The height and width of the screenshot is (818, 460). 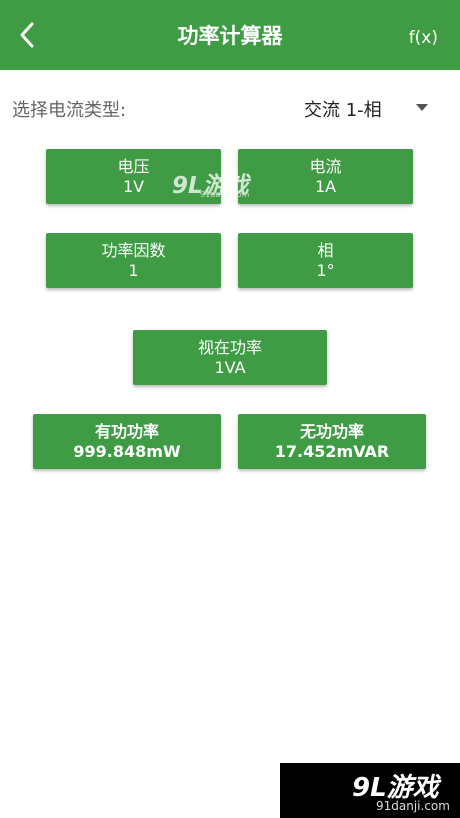 I want to click on phase-button: 相 1°, so click(x=325, y=260).